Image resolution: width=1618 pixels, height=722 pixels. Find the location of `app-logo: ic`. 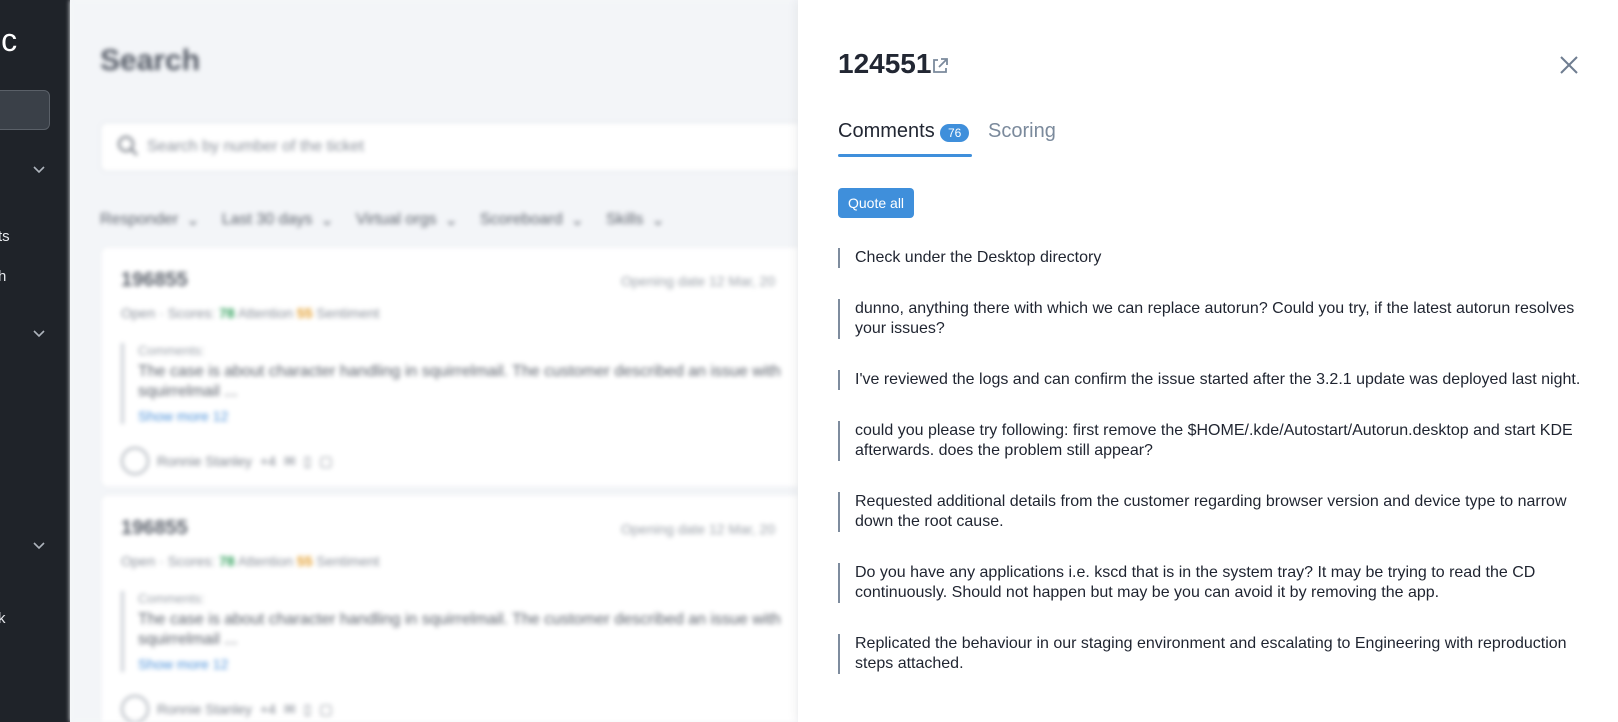

app-logo: ic is located at coordinates (9, 40).